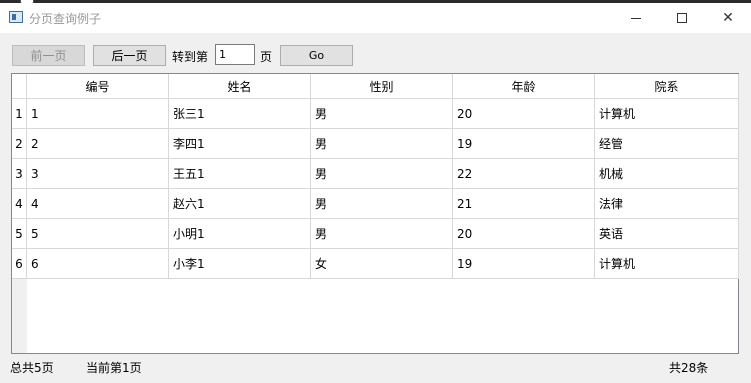 This screenshot has width=751, height=383. Describe the element at coordinates (19, 114) in the screenshot. I see `row-header: 1` at that location.